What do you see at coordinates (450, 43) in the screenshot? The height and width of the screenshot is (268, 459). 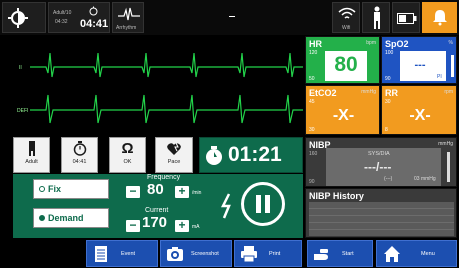 I see `spo2-unit: %` at bounding box center [450, 43].